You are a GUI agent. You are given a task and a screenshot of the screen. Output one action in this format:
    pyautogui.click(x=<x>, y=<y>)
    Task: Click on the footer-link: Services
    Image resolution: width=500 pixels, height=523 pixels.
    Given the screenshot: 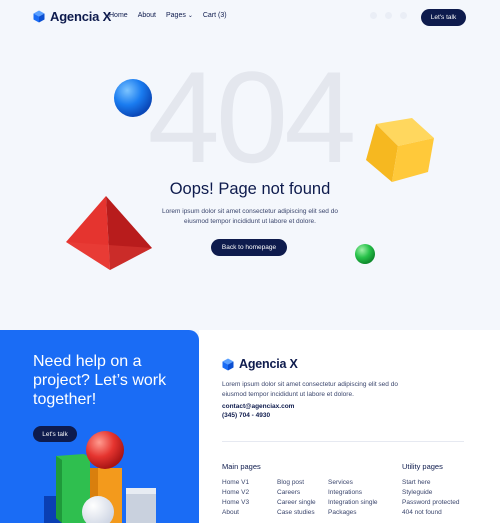 What is the action you would take?
    pyautogui.click(x=353, y=483)
    